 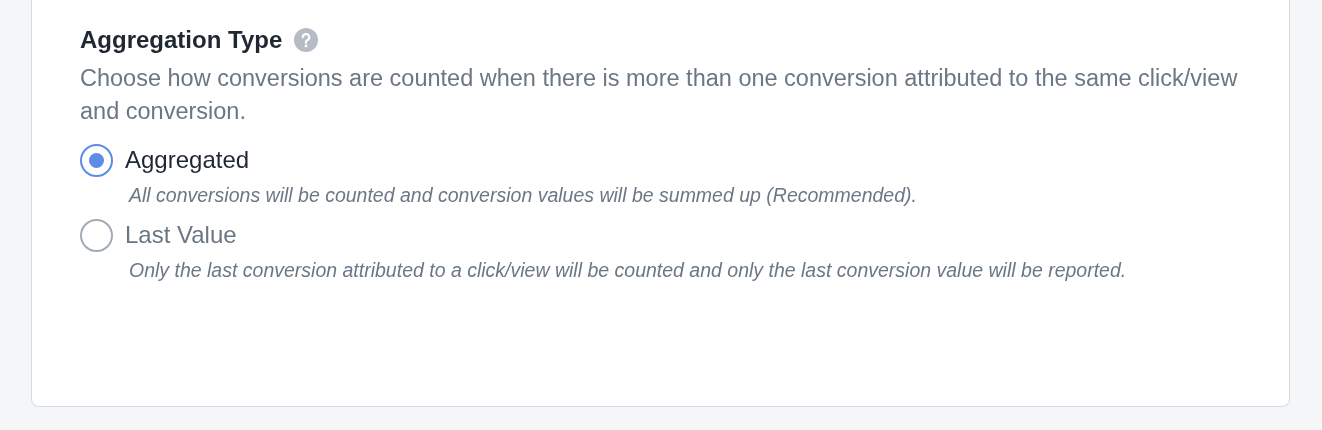 What do you see at coordinates (187, 160) in the screenshot?
I see `option-label: Aggregated` at bounding box center [187, 160].